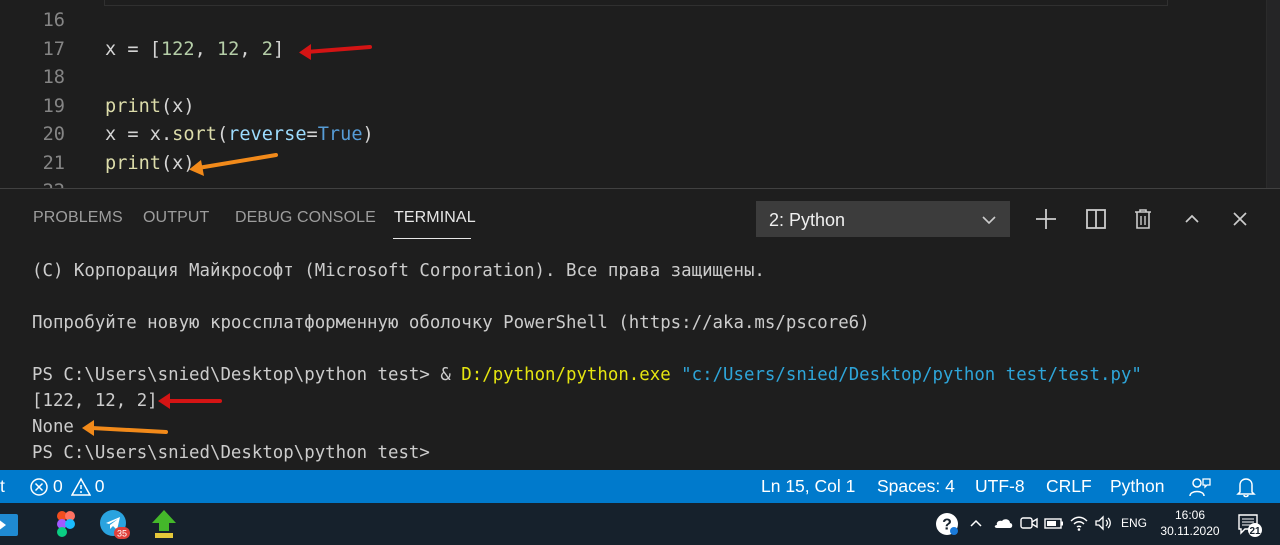  I want to click on telegram-badge: 35, so click(122, 534).